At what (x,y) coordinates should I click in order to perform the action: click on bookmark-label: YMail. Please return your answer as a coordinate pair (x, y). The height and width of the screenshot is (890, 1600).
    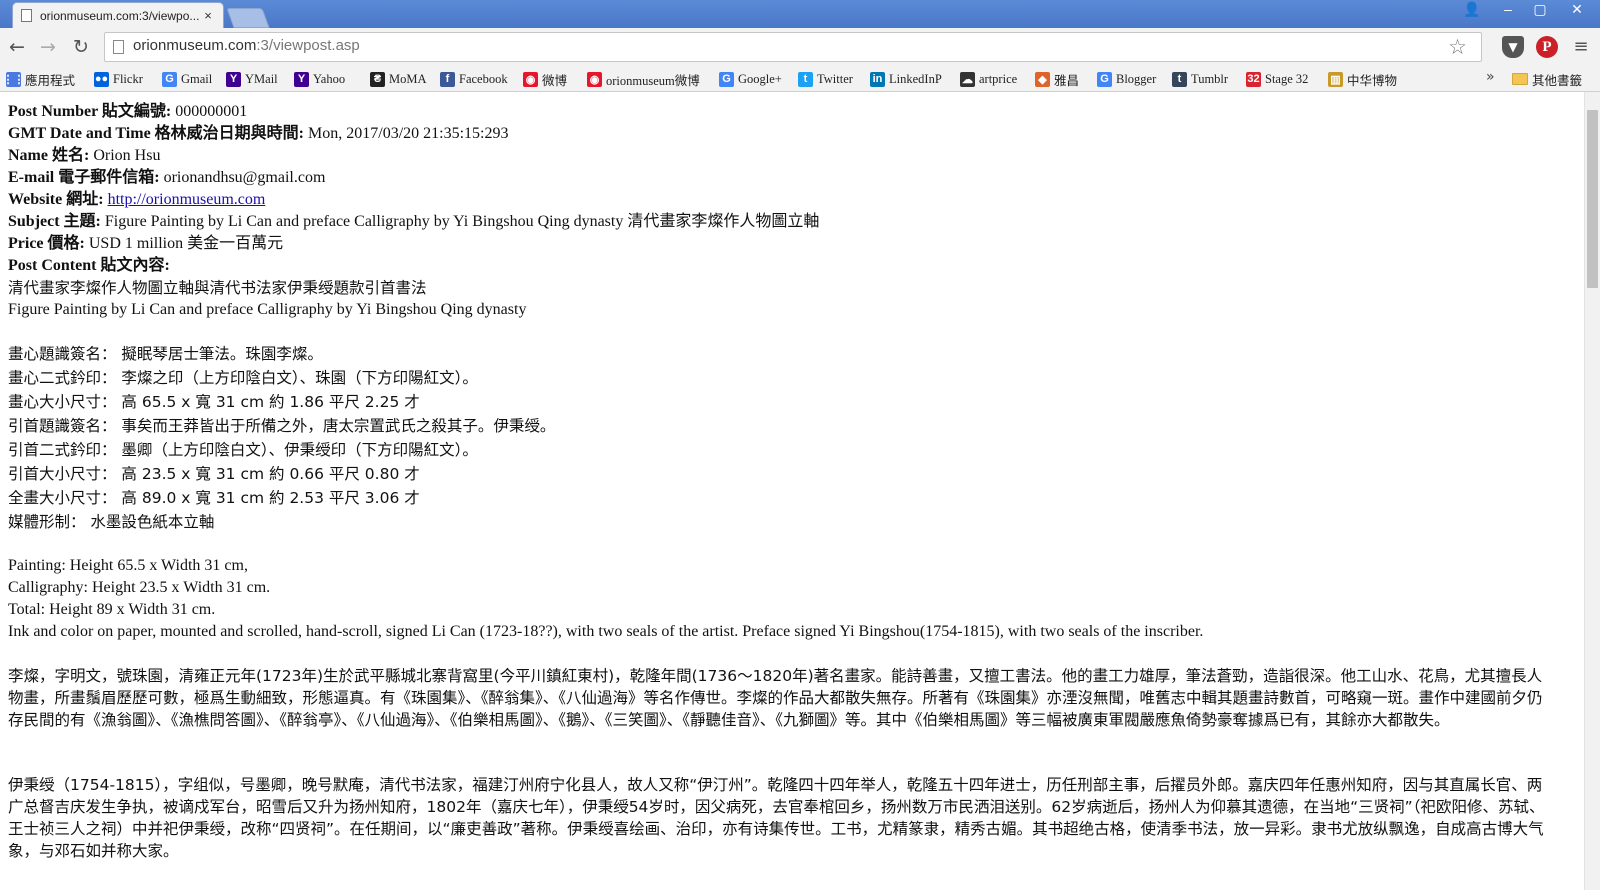
    Looking at the image, I should click on (261, 78).